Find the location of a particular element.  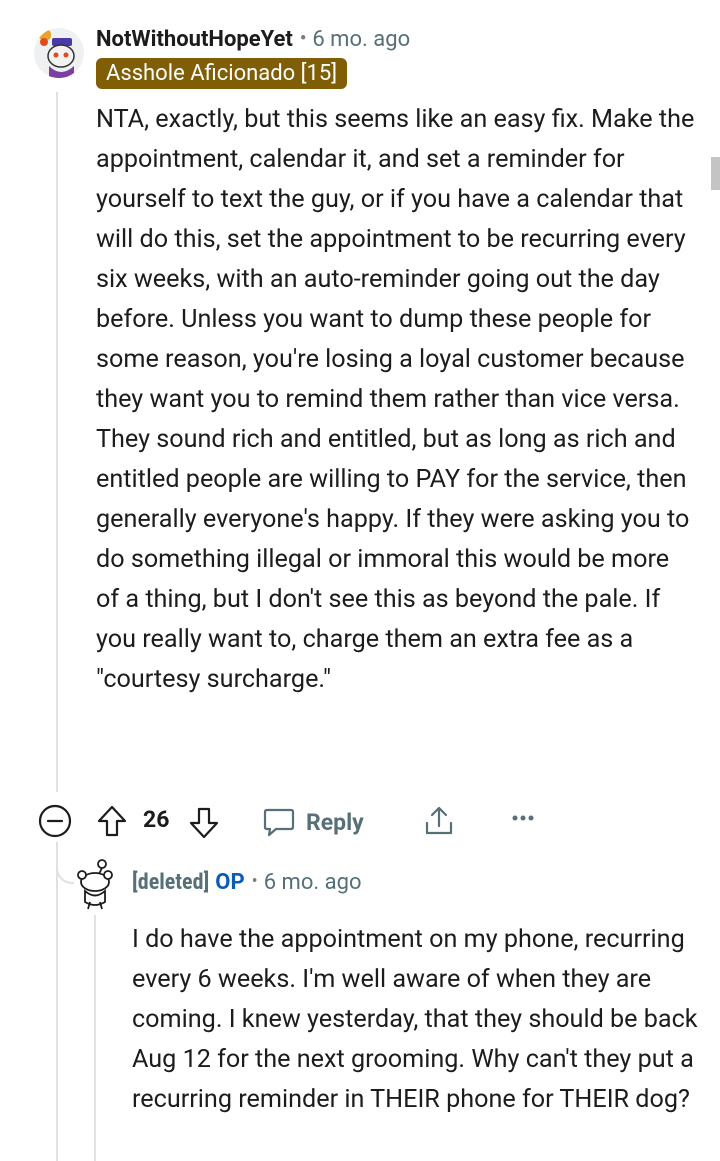

deleted-user-avatar is located at coordinates (95, 884).